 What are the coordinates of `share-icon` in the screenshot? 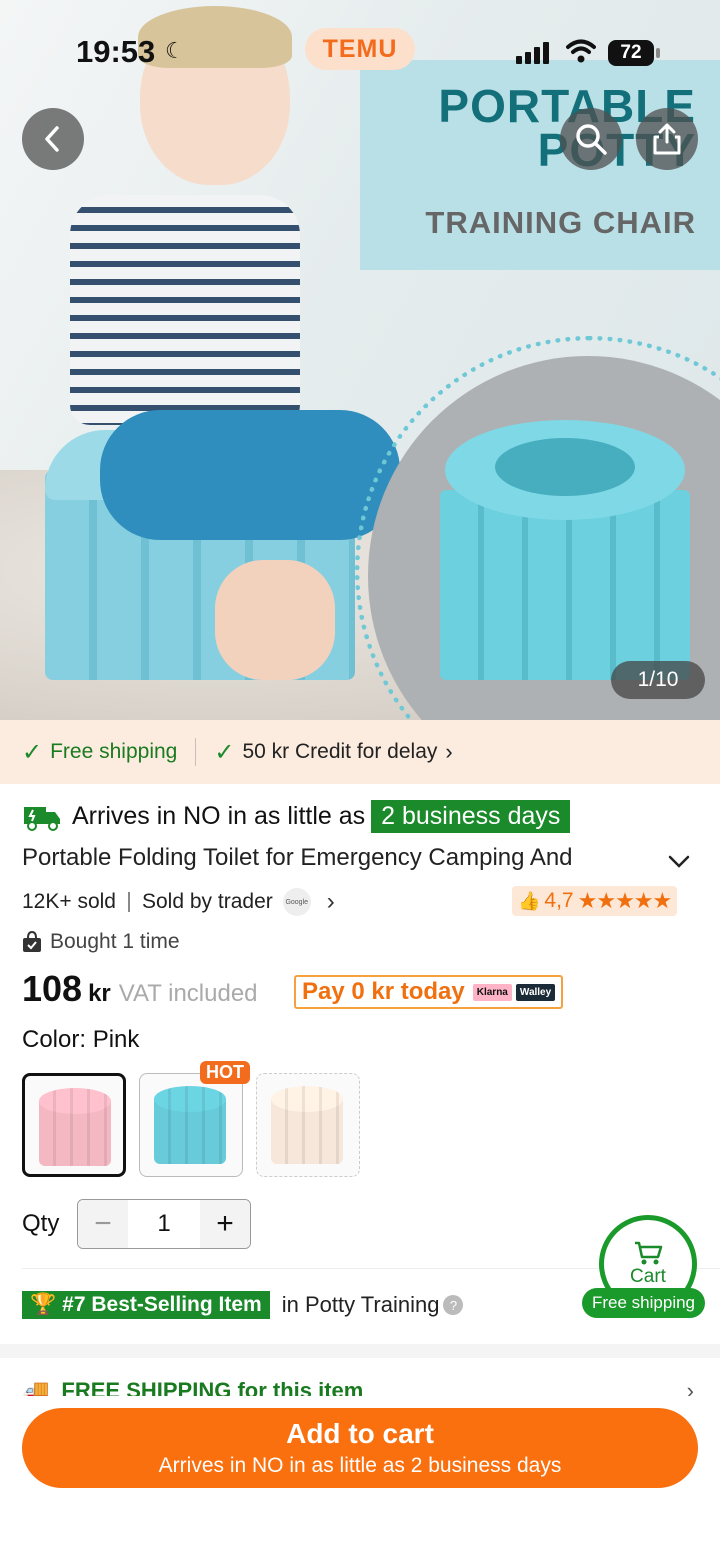 It's located at (667, 139).